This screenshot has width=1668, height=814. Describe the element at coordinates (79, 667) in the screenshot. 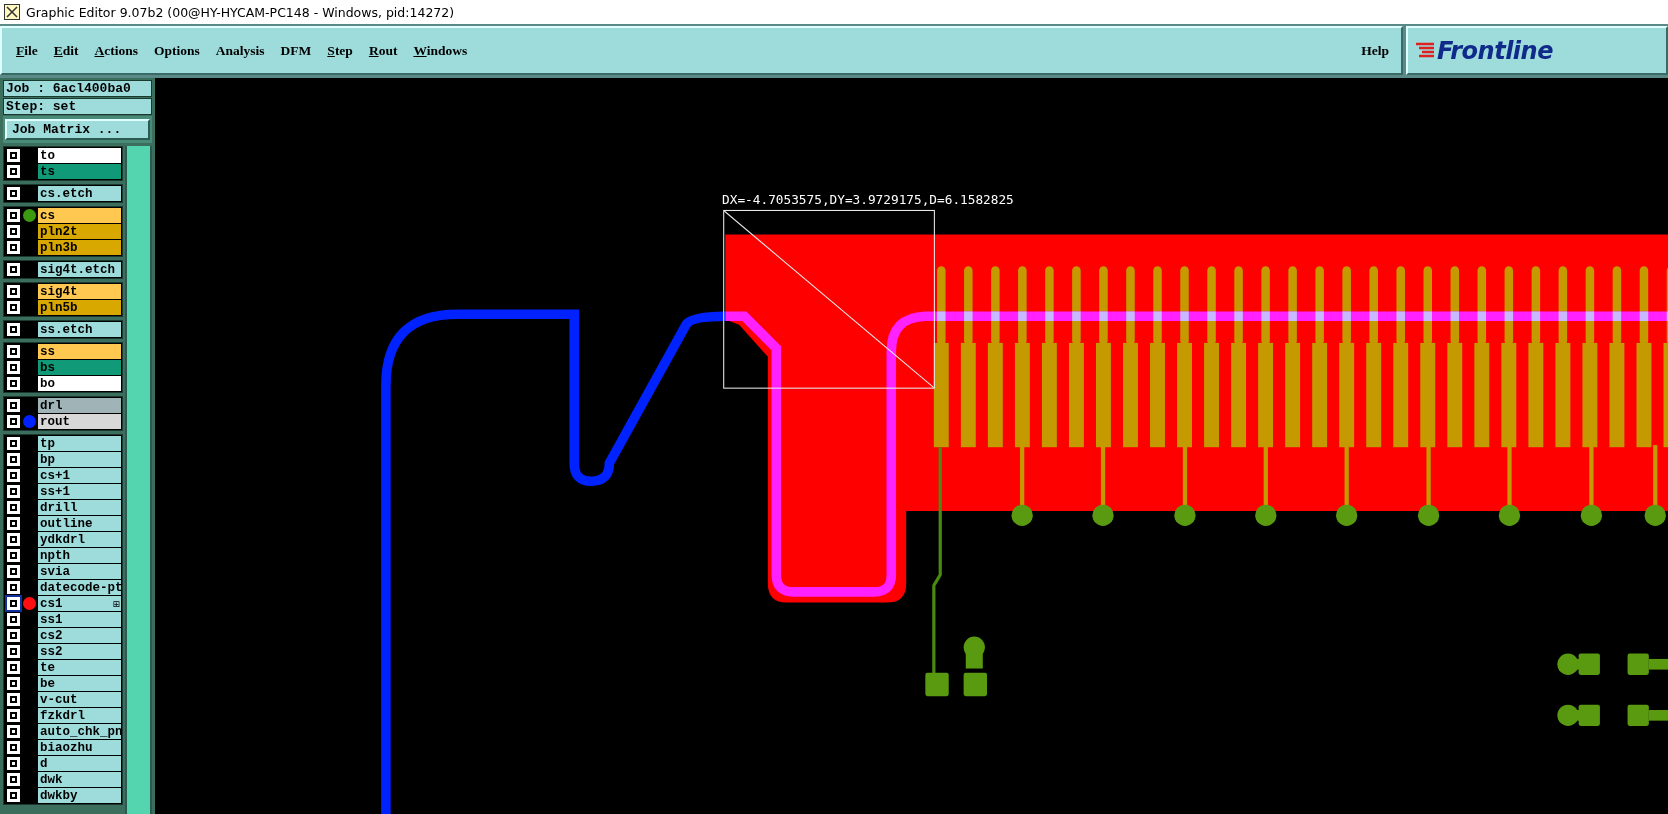

I see `layer-name: te` at that location.